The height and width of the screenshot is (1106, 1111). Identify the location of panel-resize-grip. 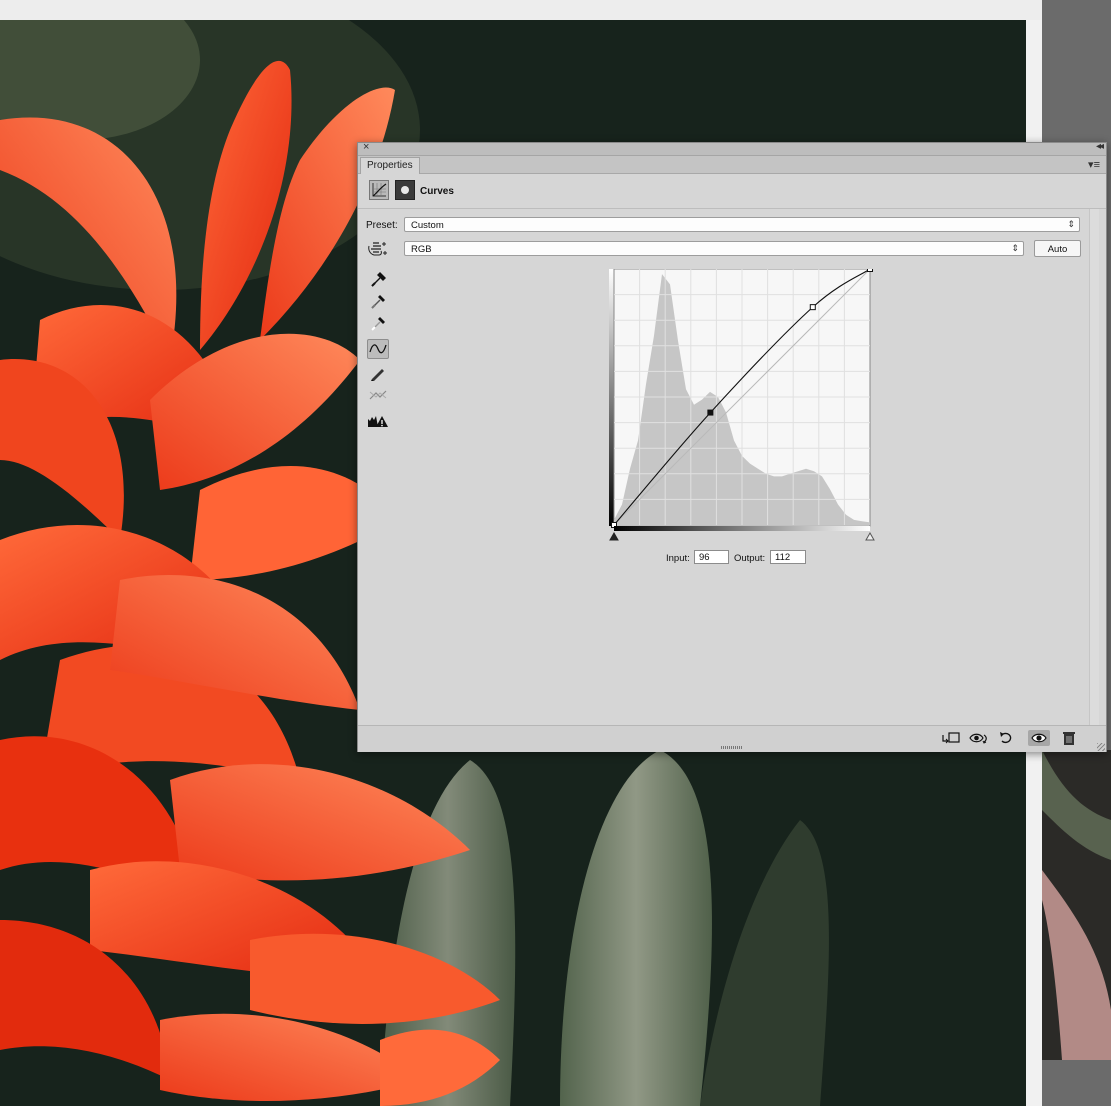
(732, 747).